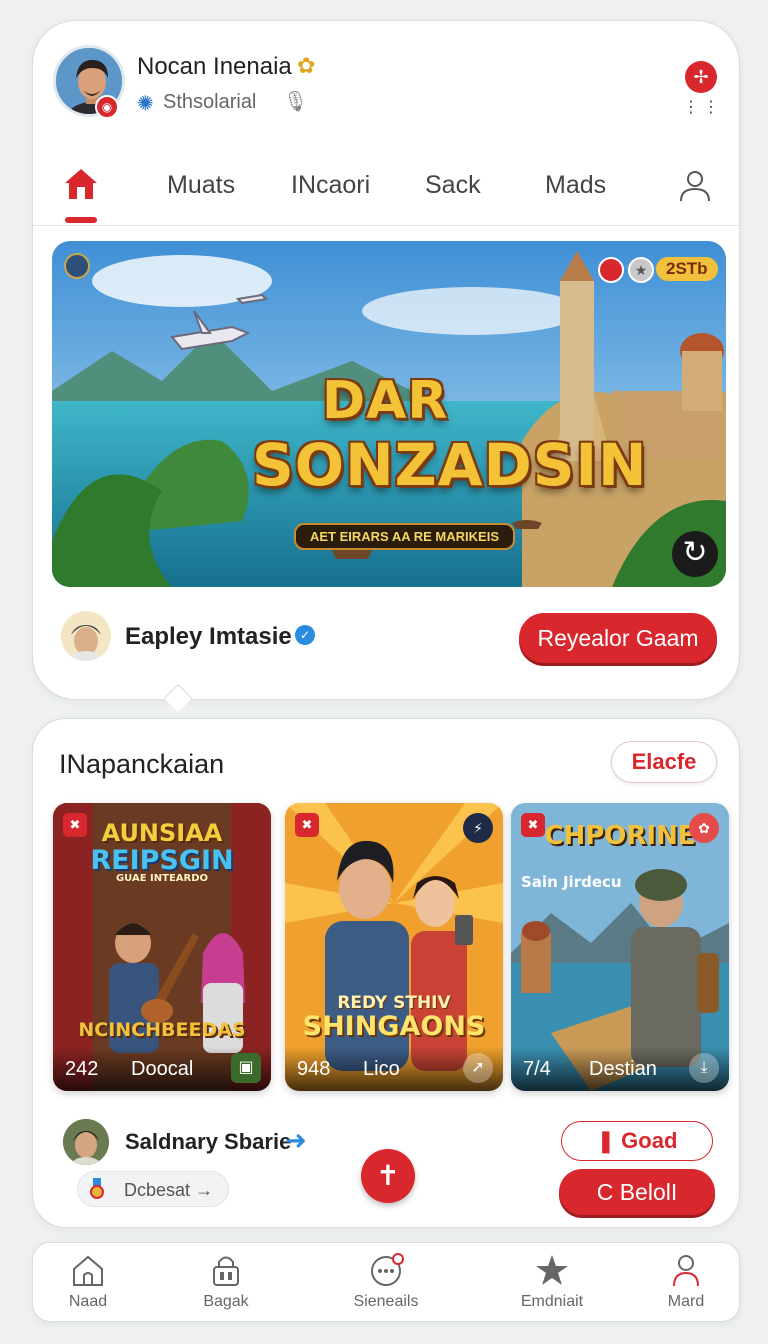 The height and width of the screenshot is (1344, 768). What do you see at coordinates (388, 1176) in the screenshot?
I see `add-button: ✝` at bounding box center [388, 1176].